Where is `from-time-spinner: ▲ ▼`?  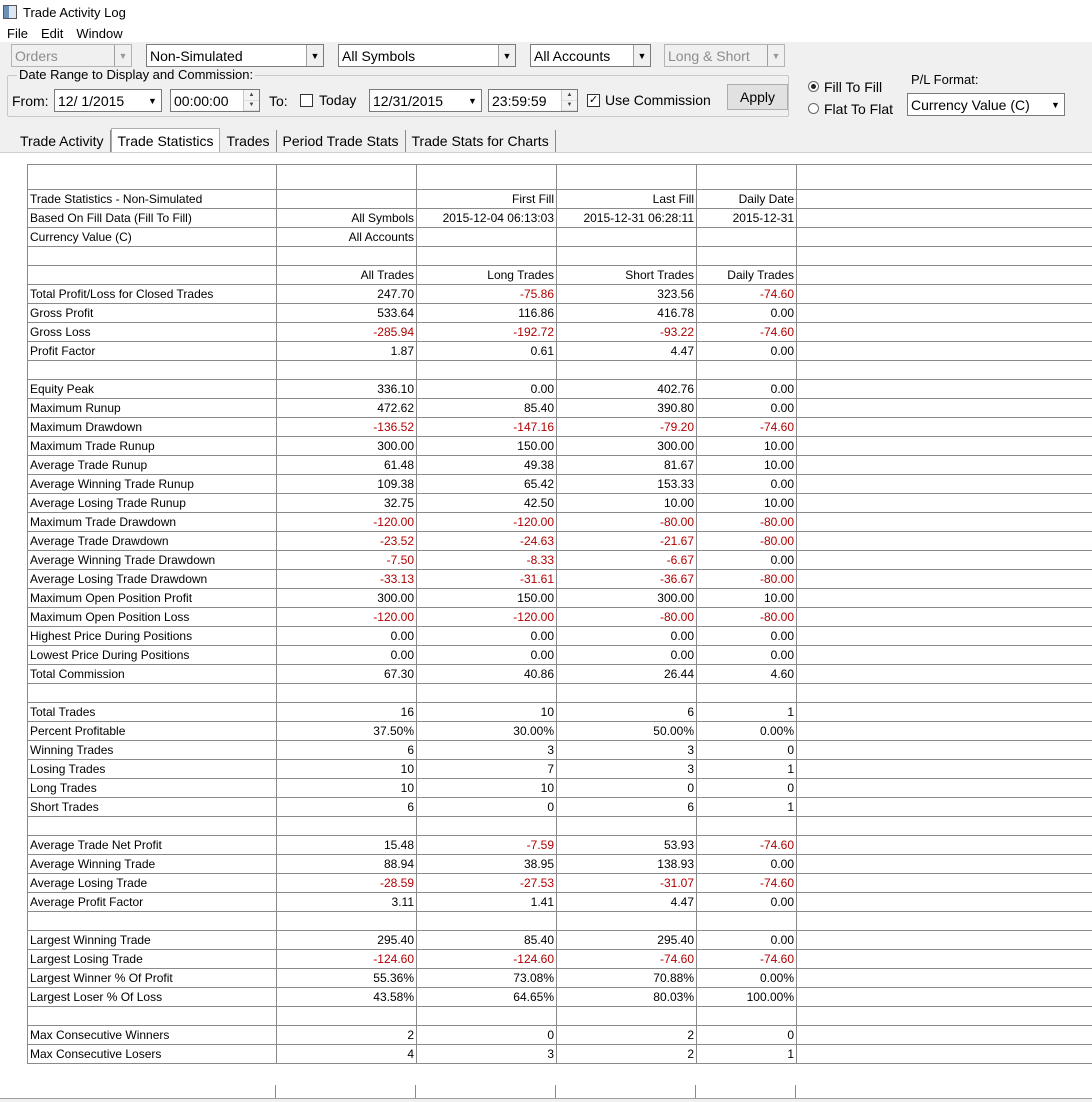
from-time-spinner: ▲ ▼ is located at coordinates (251, 100).